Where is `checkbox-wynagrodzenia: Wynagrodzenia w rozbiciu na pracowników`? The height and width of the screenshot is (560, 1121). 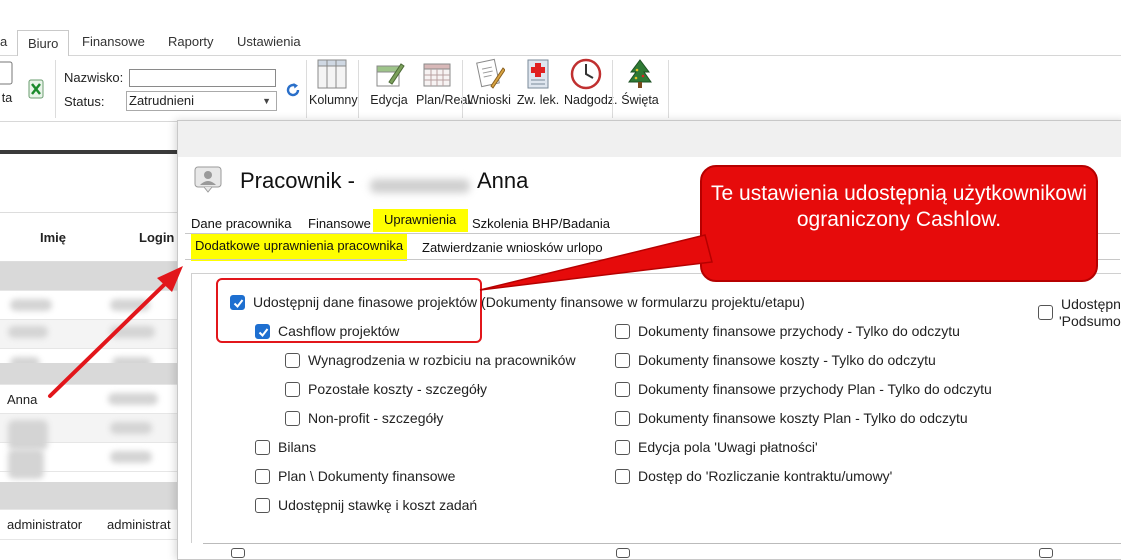 checkbox-wynagrodzenia: Wynagrodzenia w rozbiciu na pracowników is located at coordinates (430, 360).